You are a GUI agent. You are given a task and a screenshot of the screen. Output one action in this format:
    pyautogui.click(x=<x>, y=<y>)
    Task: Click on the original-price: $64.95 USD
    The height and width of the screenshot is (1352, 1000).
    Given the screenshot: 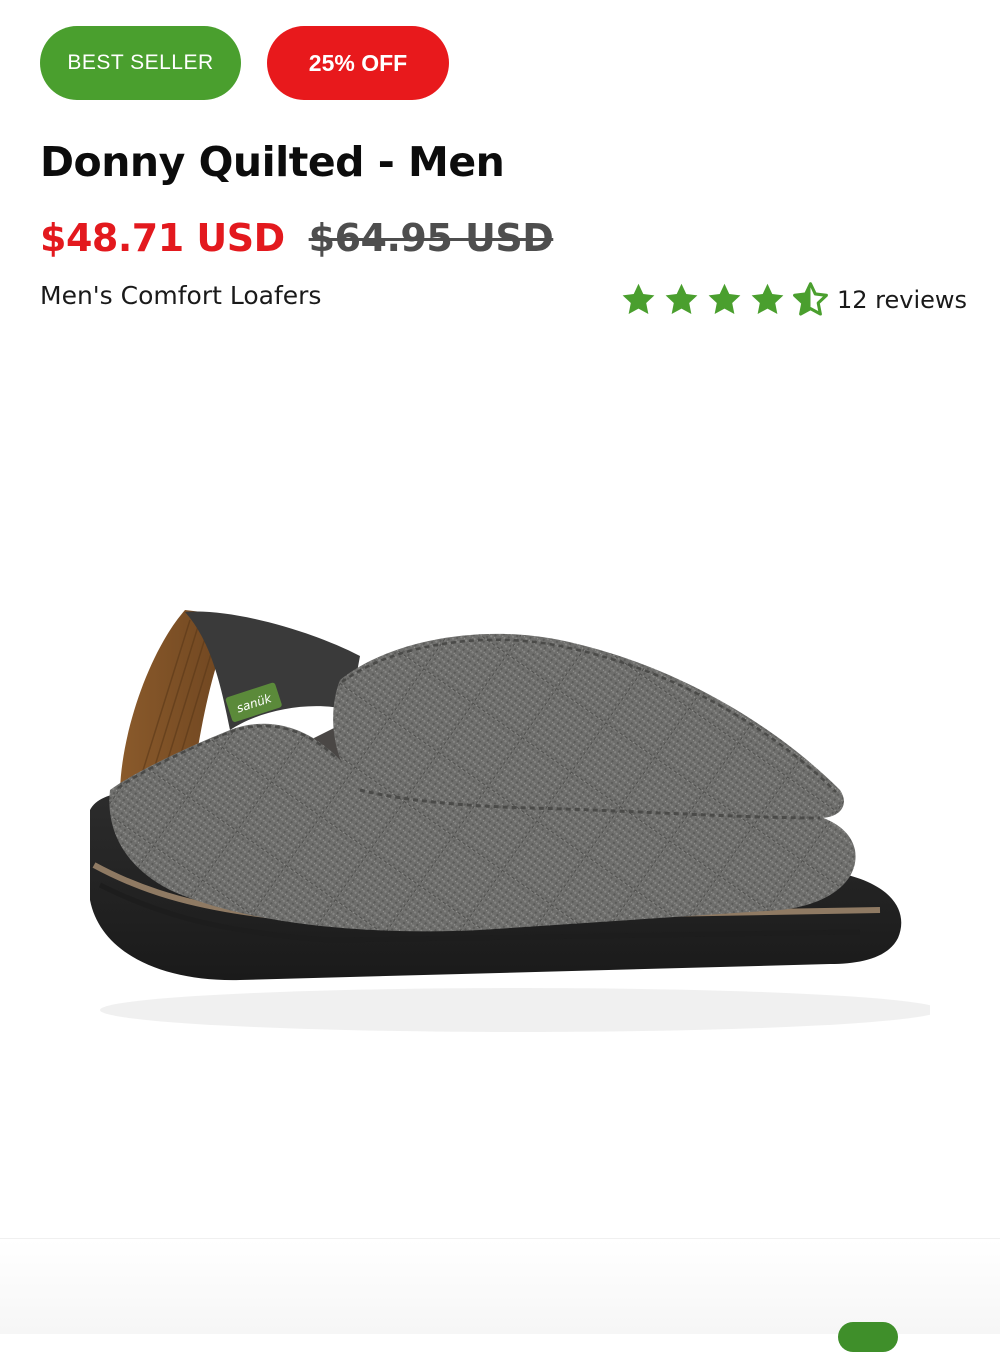 What is the action you would take?
    pyautogui.click(x=431, y=238)
    